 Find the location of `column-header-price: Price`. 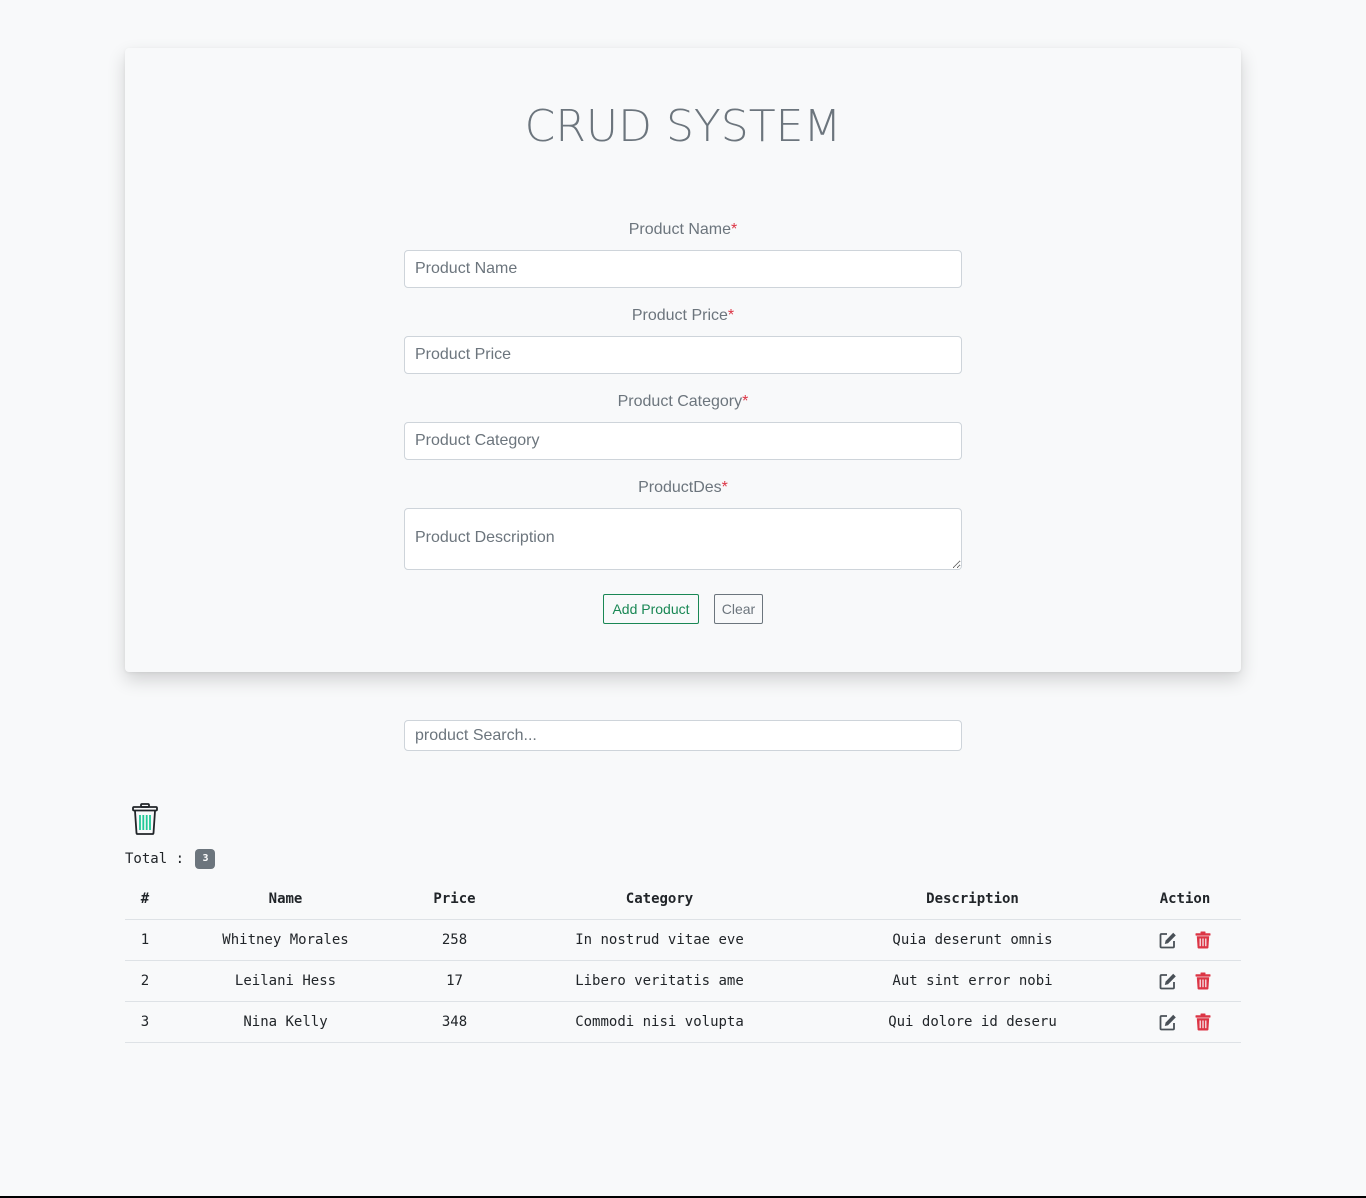

column-header-price: Price is located at coordinates (454, 899).